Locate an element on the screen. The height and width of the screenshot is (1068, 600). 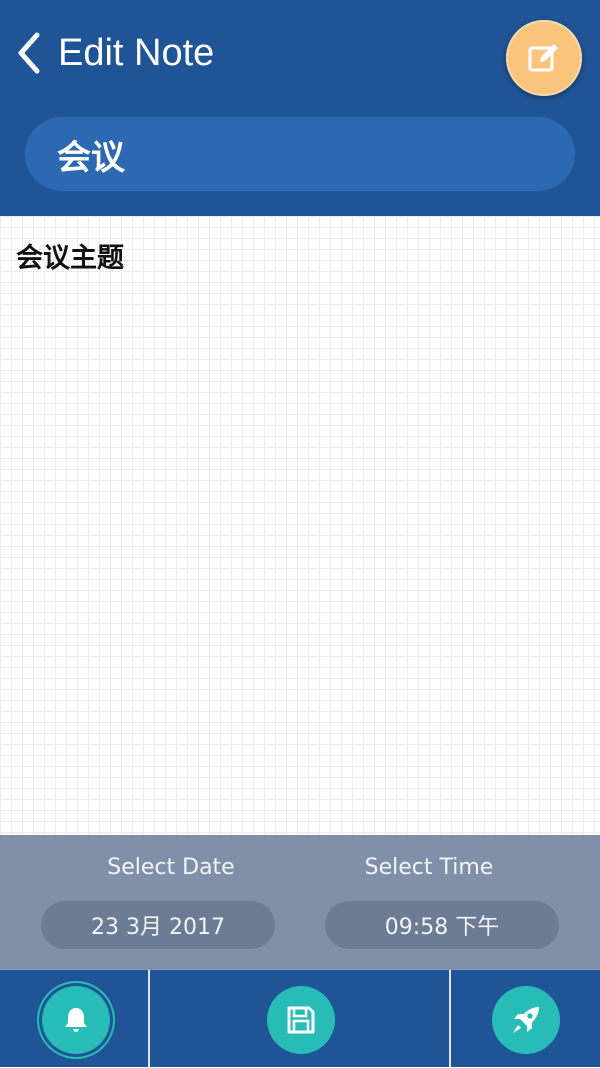
select-time-label: Select Time is located at coordinates (429, 867).